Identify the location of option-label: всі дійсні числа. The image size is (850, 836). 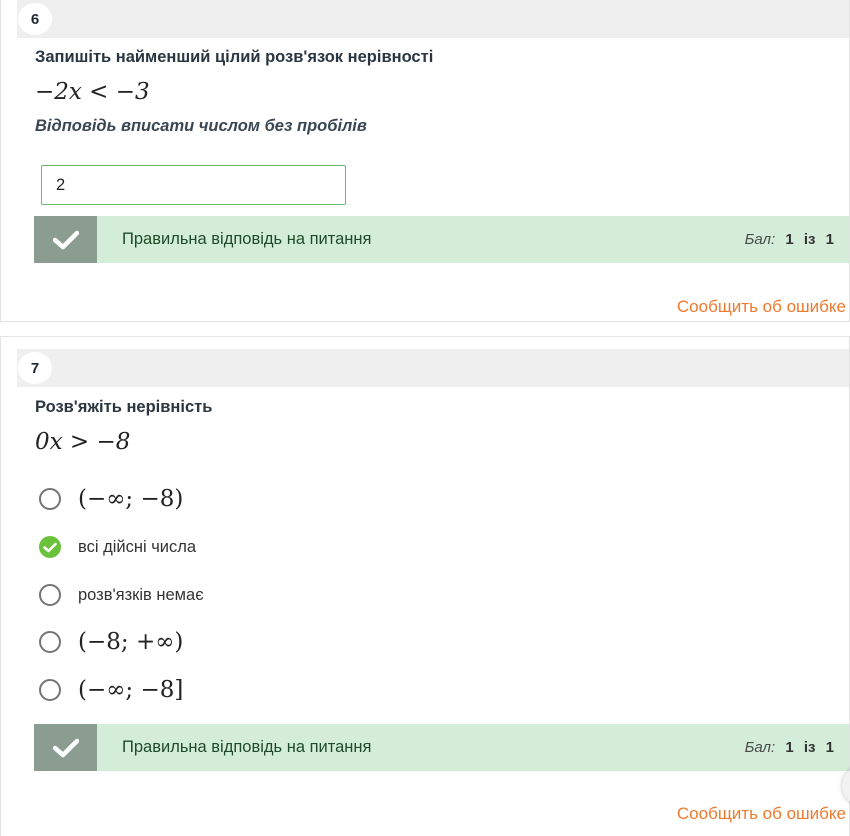
(137, 546).